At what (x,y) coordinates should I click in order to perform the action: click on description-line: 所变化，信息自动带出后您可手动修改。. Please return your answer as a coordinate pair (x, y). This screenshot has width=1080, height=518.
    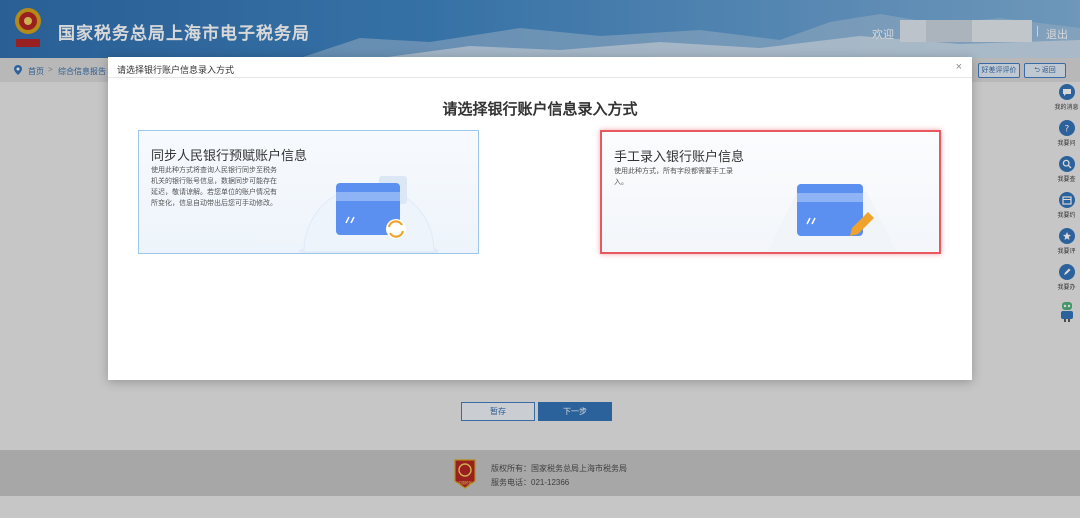
    Looking at the image, I should click on (214, 203).